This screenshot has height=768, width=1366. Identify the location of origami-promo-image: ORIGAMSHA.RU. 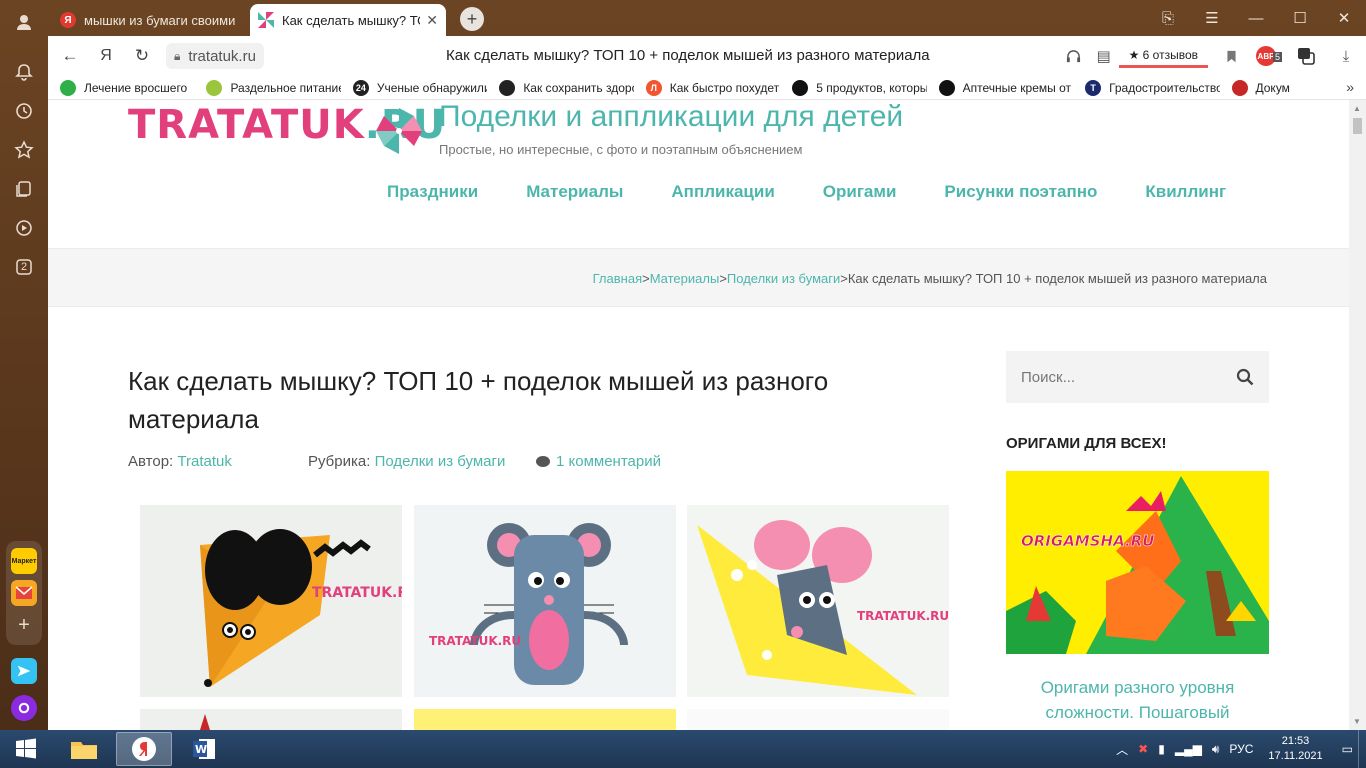
(1137, 562).